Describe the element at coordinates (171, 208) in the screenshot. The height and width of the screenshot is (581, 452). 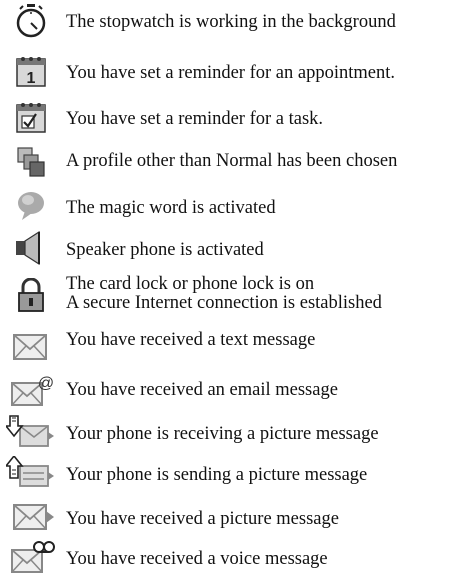
I see `item-text: The magic word is activated` at that location.